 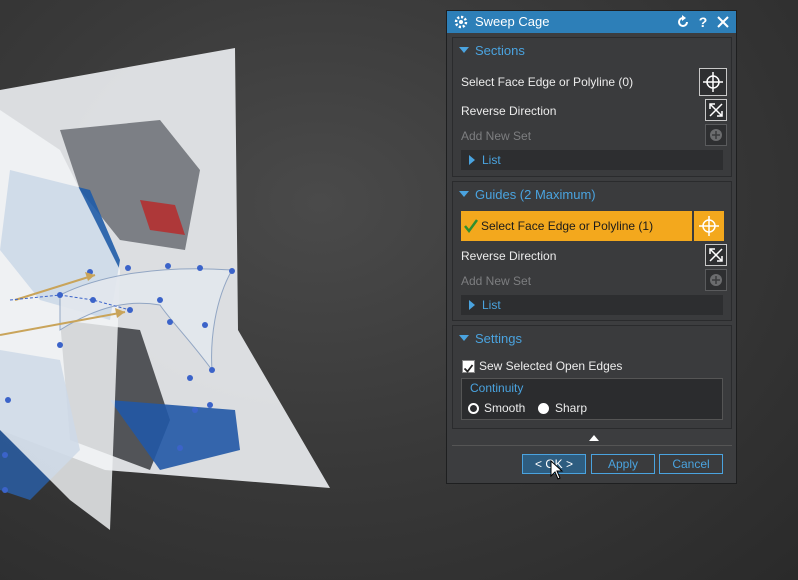 I want to click on sharp-radio, so click(x=543, y=408).